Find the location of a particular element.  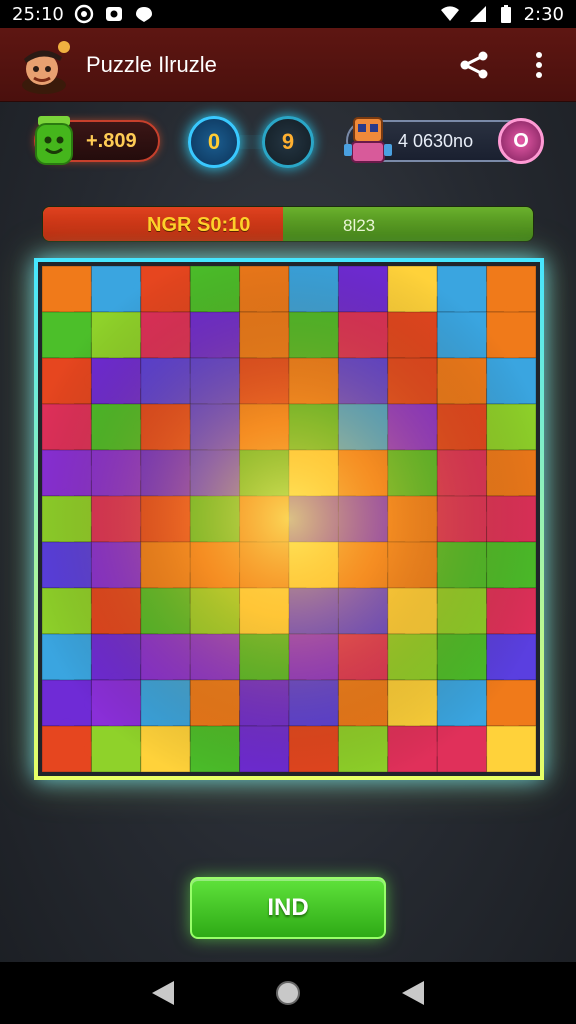

more-vert-icon is located at coordinates (539, 64).